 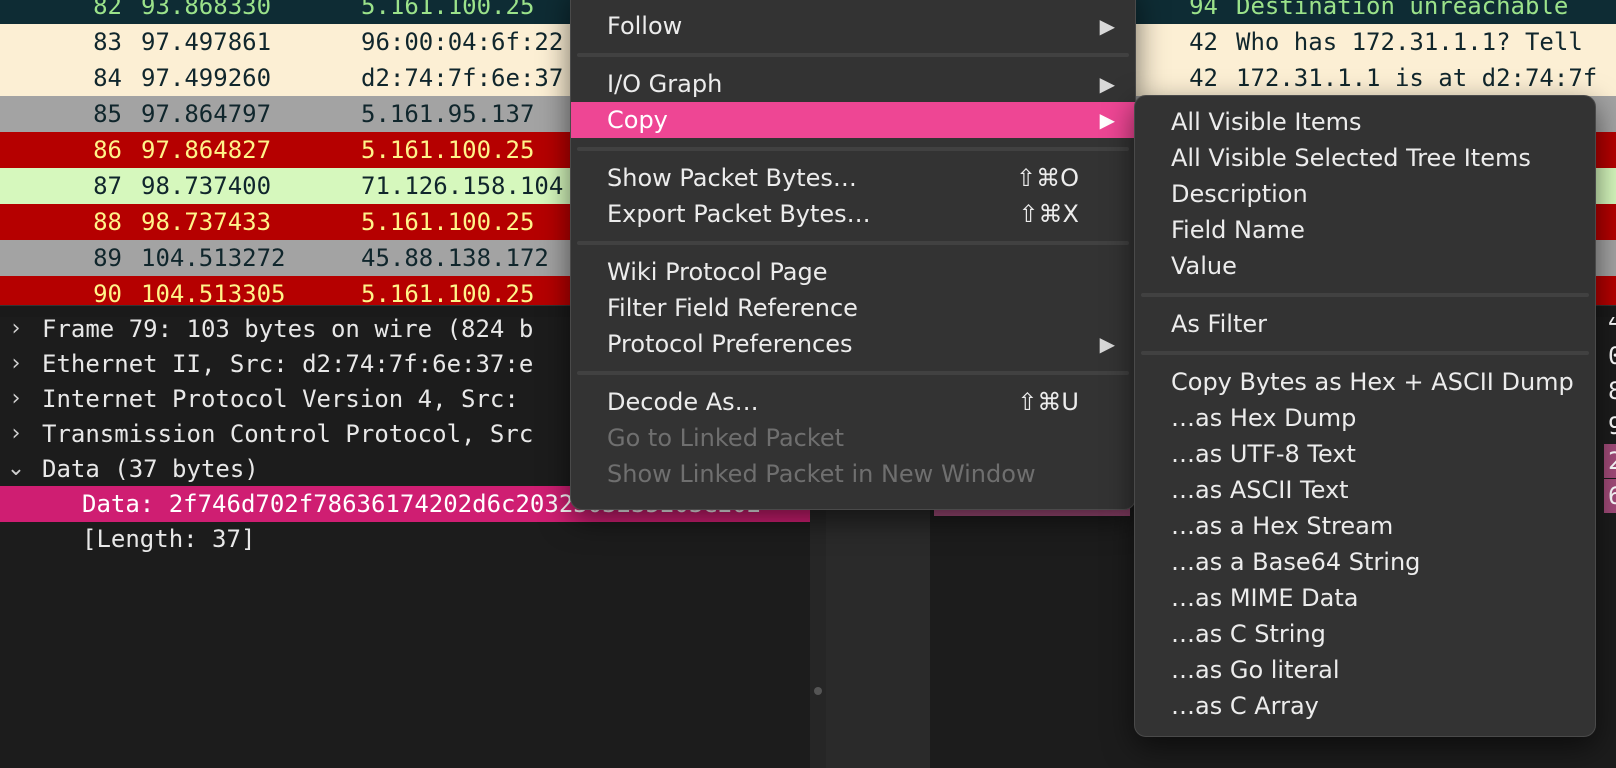 I want to click on tree-row-label: Ethernet II, Src: d2:74:7f:6e:37:e, so click(x=288, y=364).